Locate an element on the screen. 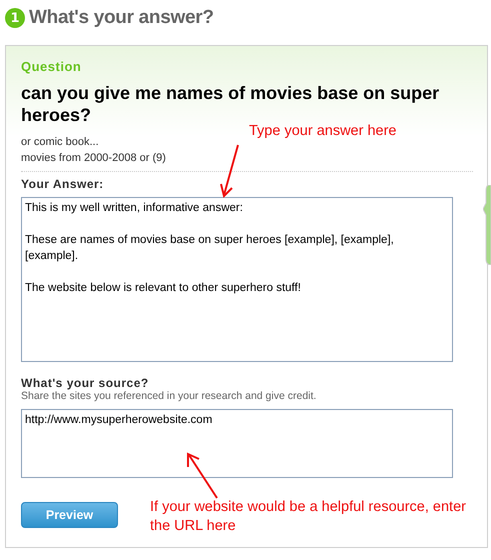 The image size is (491, 560). annotation-text: Type your answer here is located at coordinates (322, 131).